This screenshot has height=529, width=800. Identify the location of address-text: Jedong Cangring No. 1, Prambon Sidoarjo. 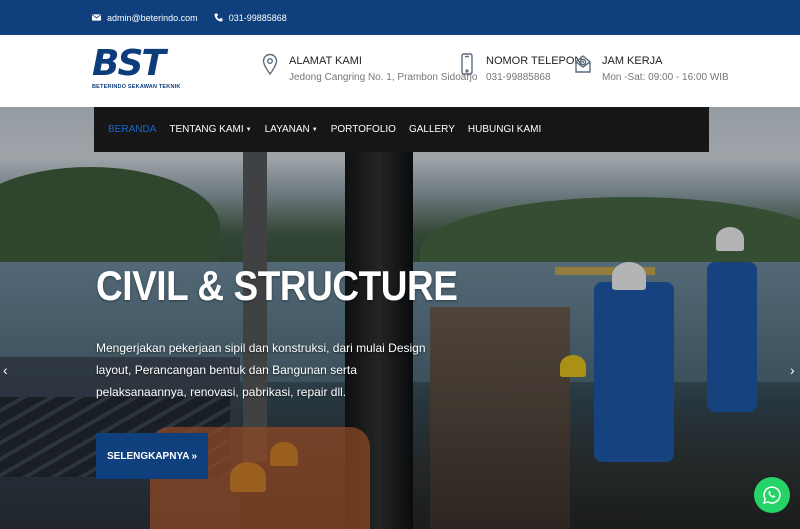
(383, 77).